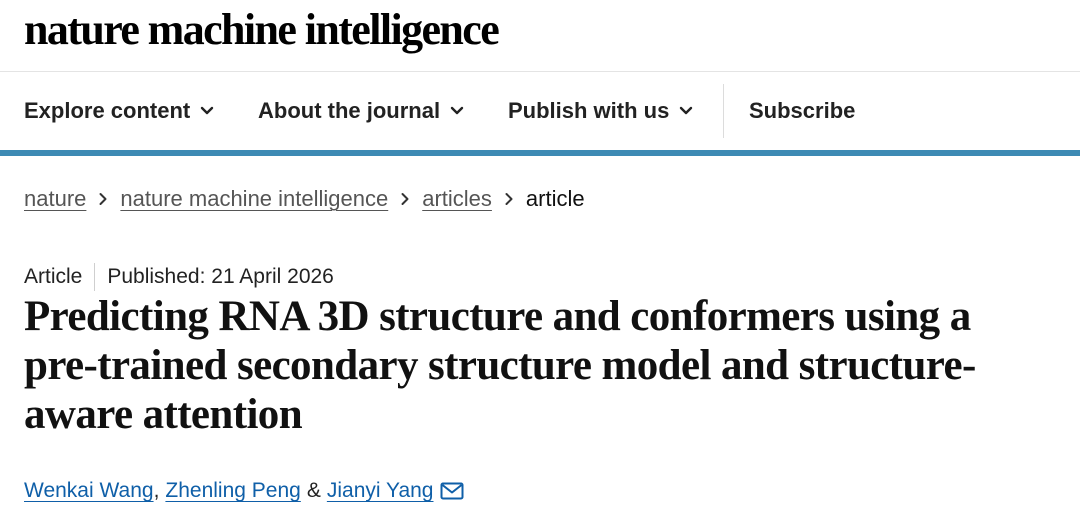 The height and width of the screenshot is (523, 1080). What do you see at coordinates (232, 491) in the screenshot?
I see `author-link: Zhenling Peng` at bounding box center [232, 491].